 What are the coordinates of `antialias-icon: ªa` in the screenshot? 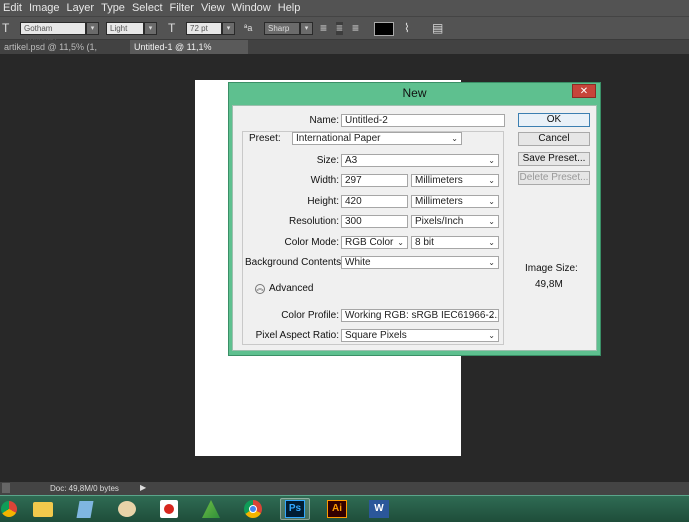 It's located at (248, 28).